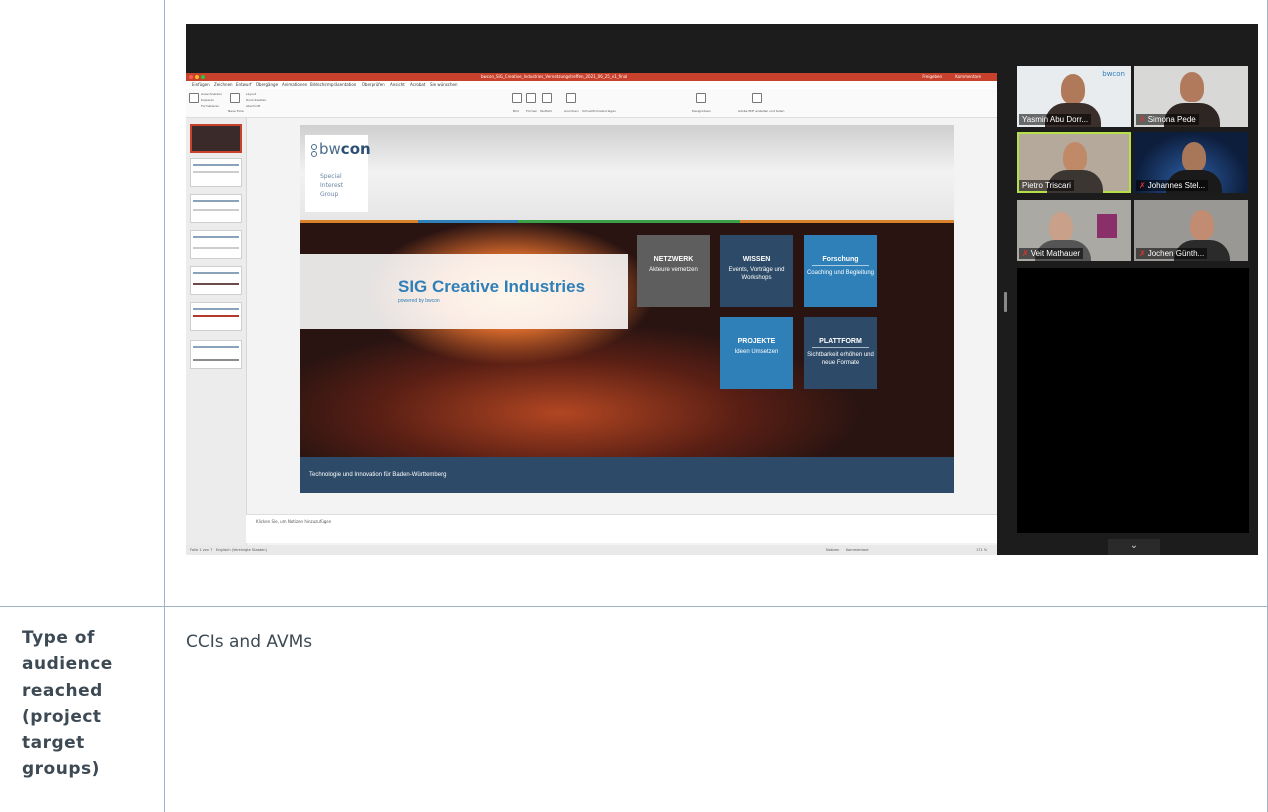  What do you see at coordinates (314, 151) in the screenshot?
I see `logo-circles-icon` at bounding box center [314, 151].